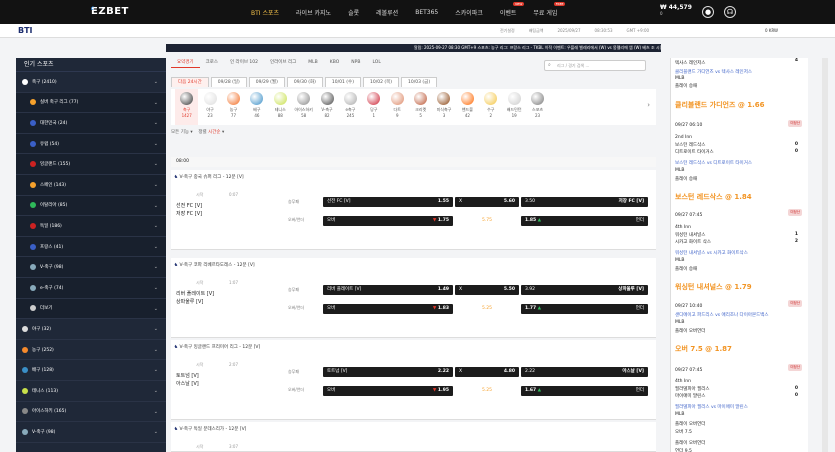 Image resolution: width=835 pixels, height=452 pixels. I want to click on league-name: ♞ V-축구 잉글랜드 프리미어 리그 - 12분 [V], so click(217, 347).